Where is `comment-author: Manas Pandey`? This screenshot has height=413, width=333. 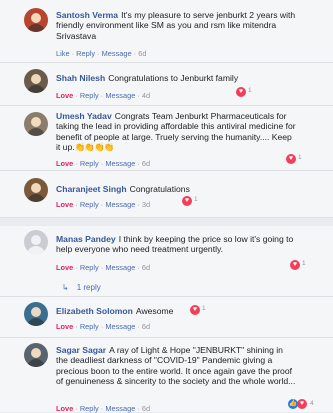
comment-author: Manas Pandey is located at coordinates (86, 239).